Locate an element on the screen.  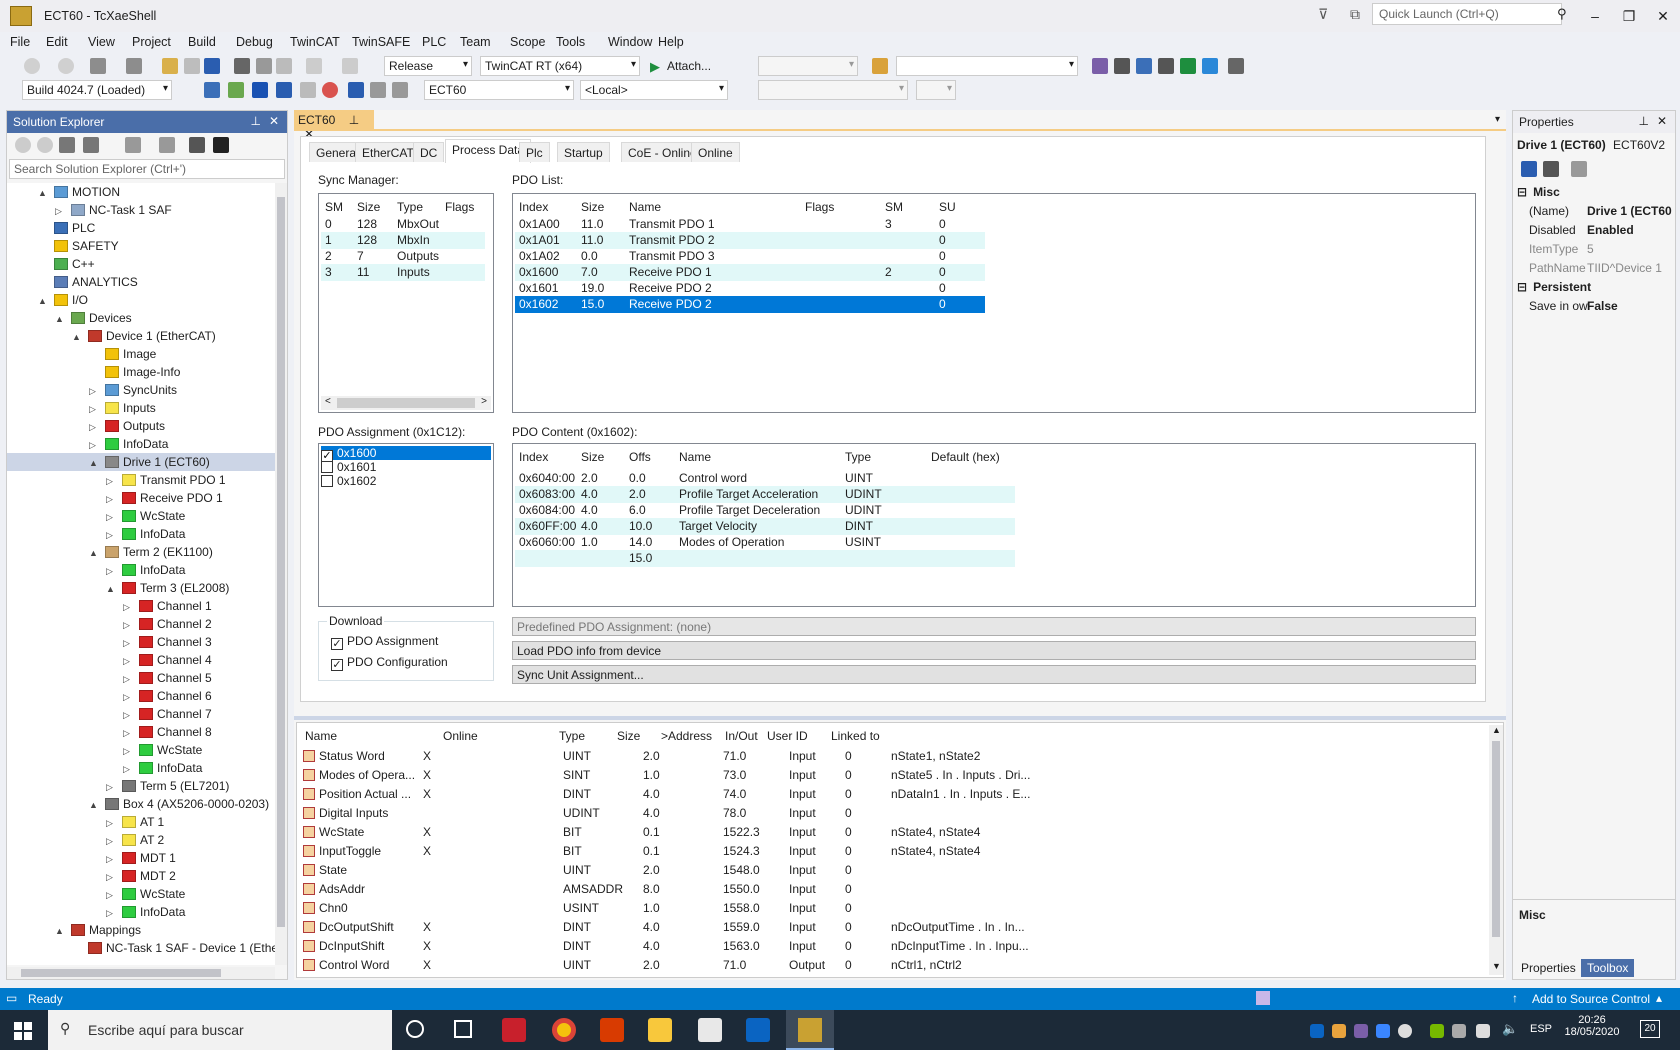
tree-node: ▲ I/O is located at coordinates (141, 300).